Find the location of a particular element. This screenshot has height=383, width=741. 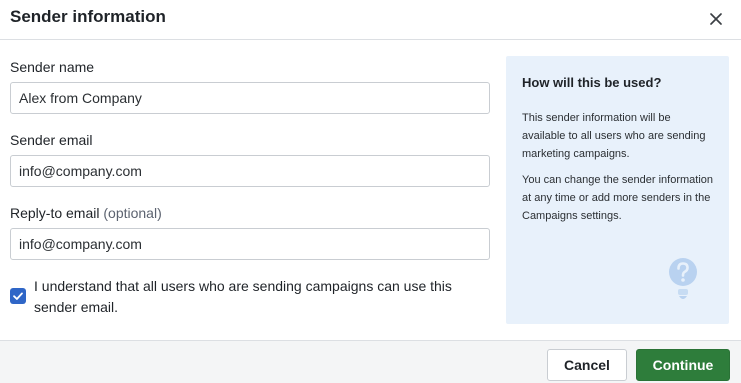

close-icon is located at coordinates (716, 19).